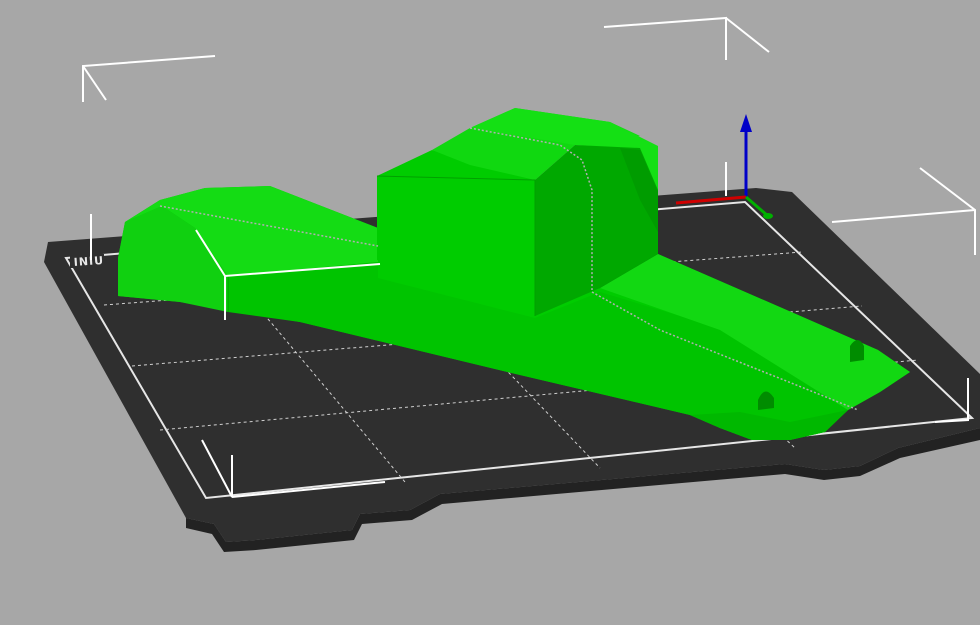  What do you see at coordinates (88, 261) in the screenshot?
I see `bed-logo-text: INIU` at bounding box center [88, 261].